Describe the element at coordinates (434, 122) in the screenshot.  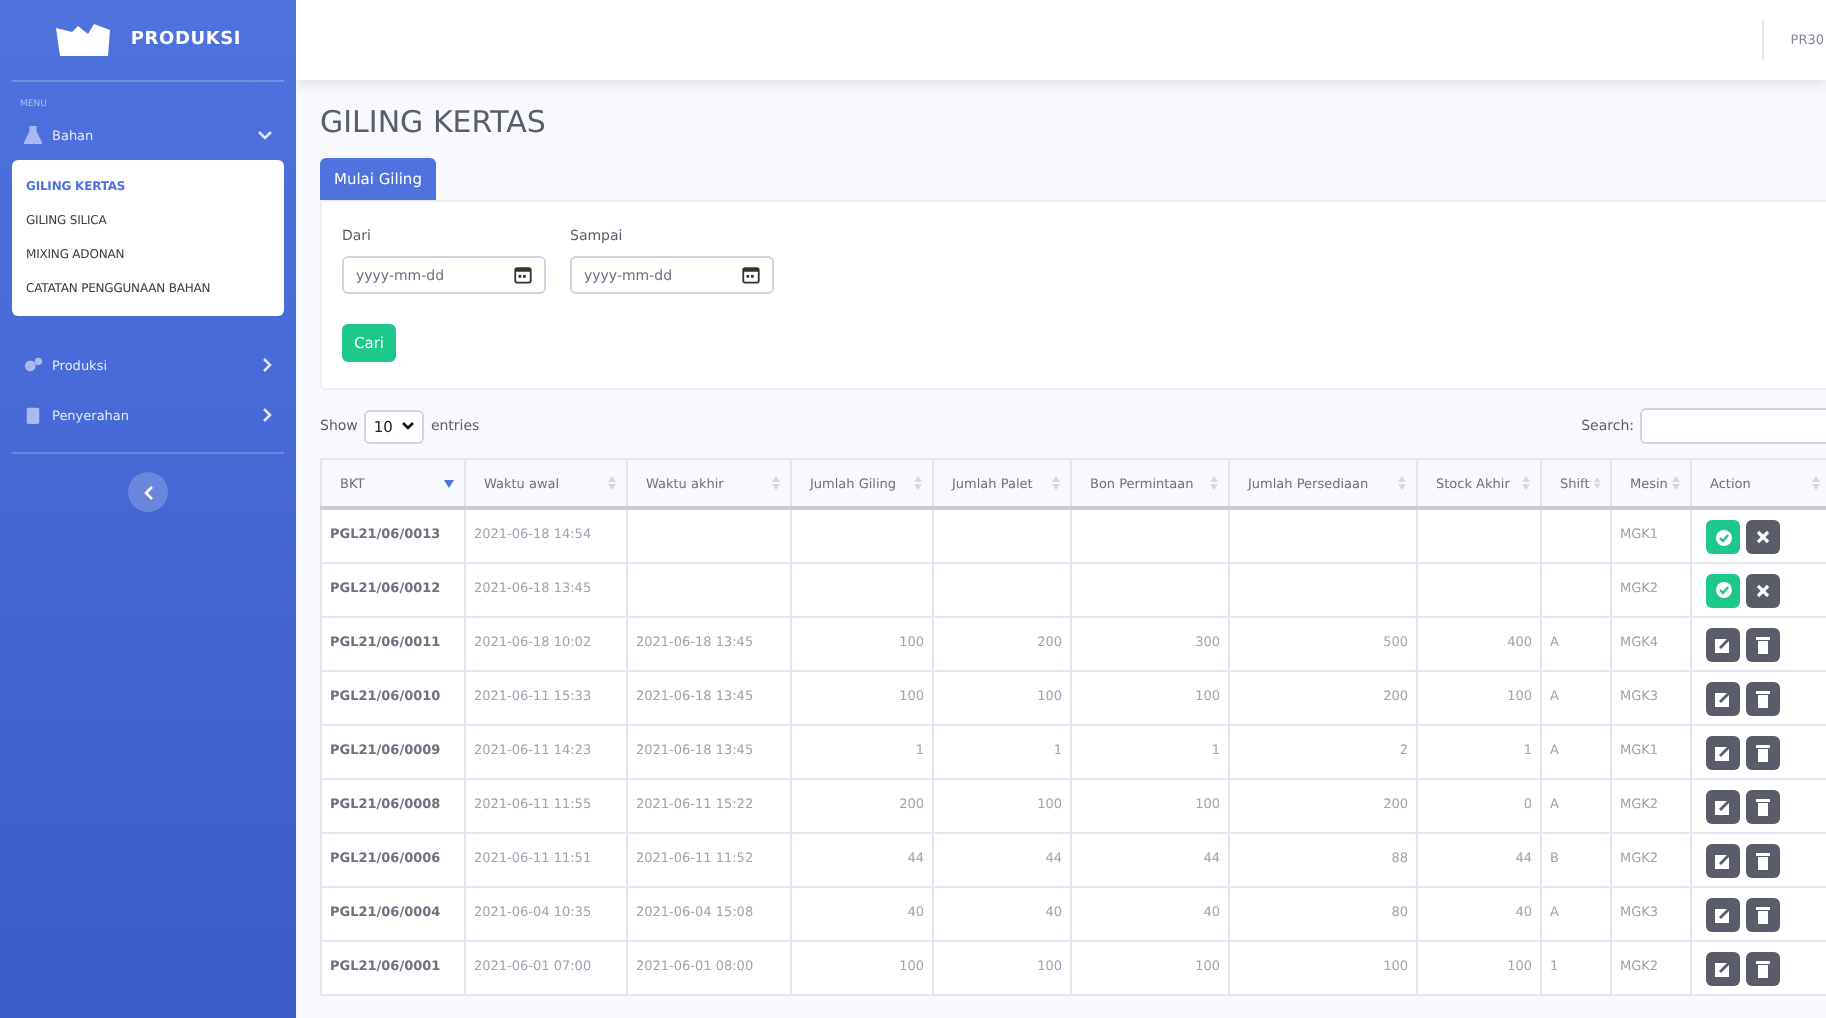
I see `page-title: GILING KERTAS` at that location.